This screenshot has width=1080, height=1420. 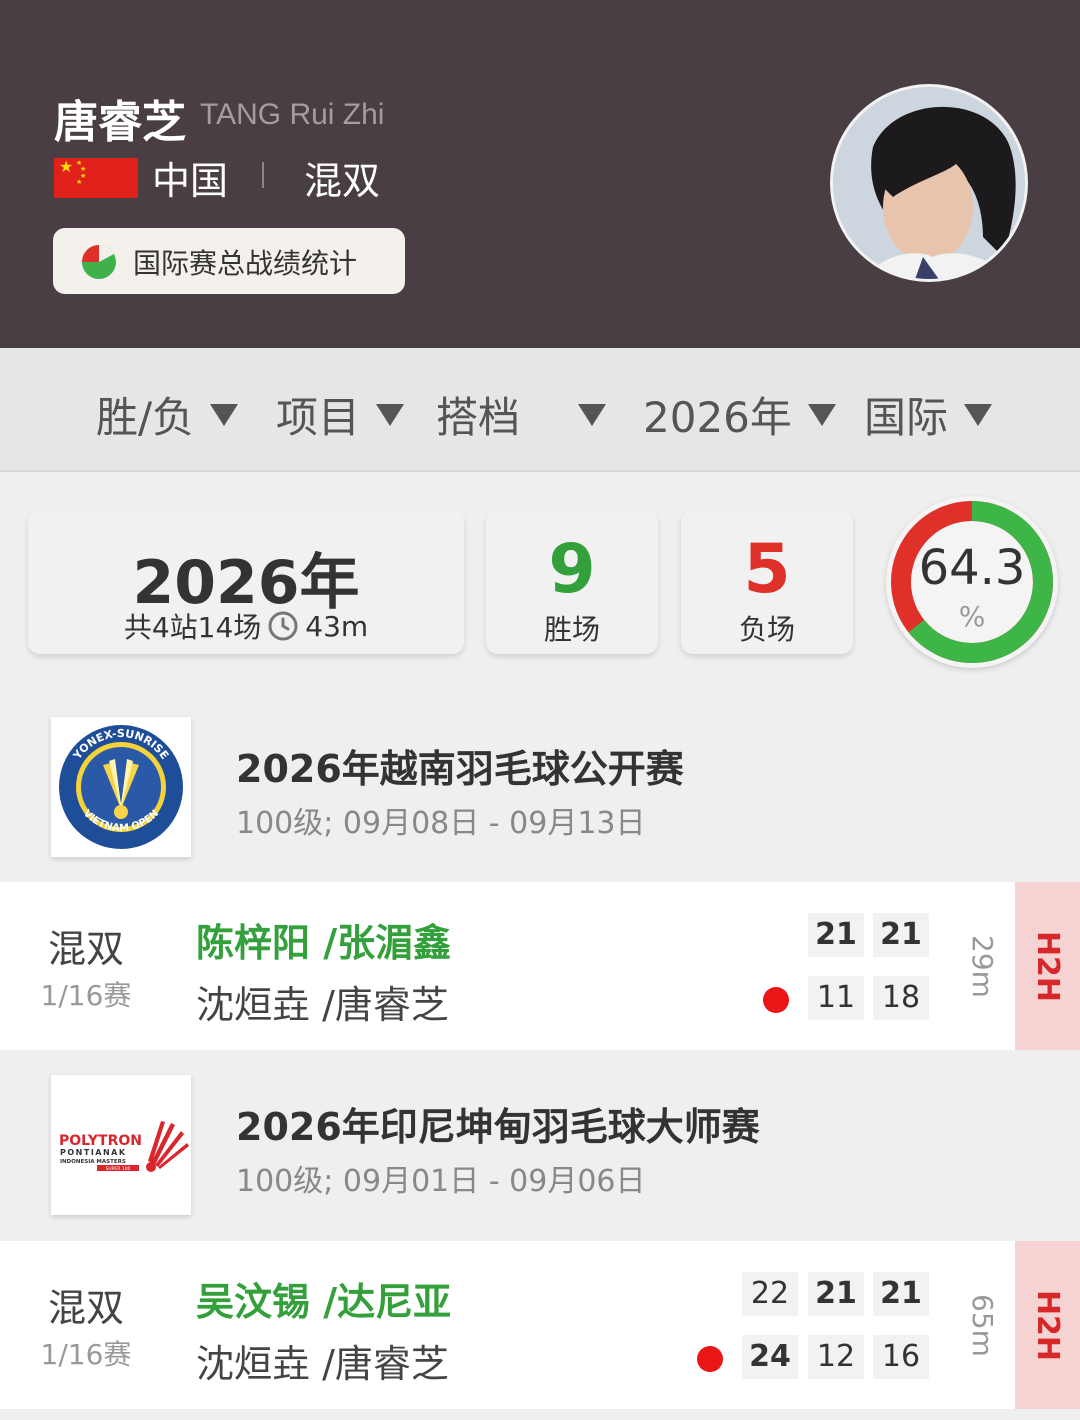 I want to click on match-duration: 65m, so click(x=982, y=1325).